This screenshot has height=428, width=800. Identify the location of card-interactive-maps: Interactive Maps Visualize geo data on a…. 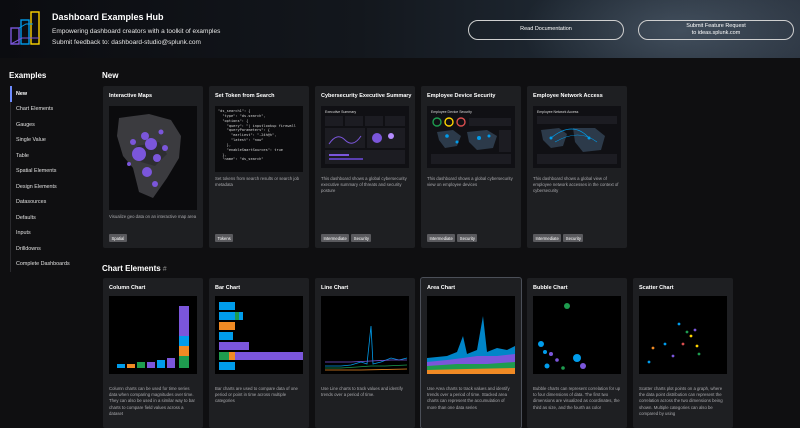
(153, 167).